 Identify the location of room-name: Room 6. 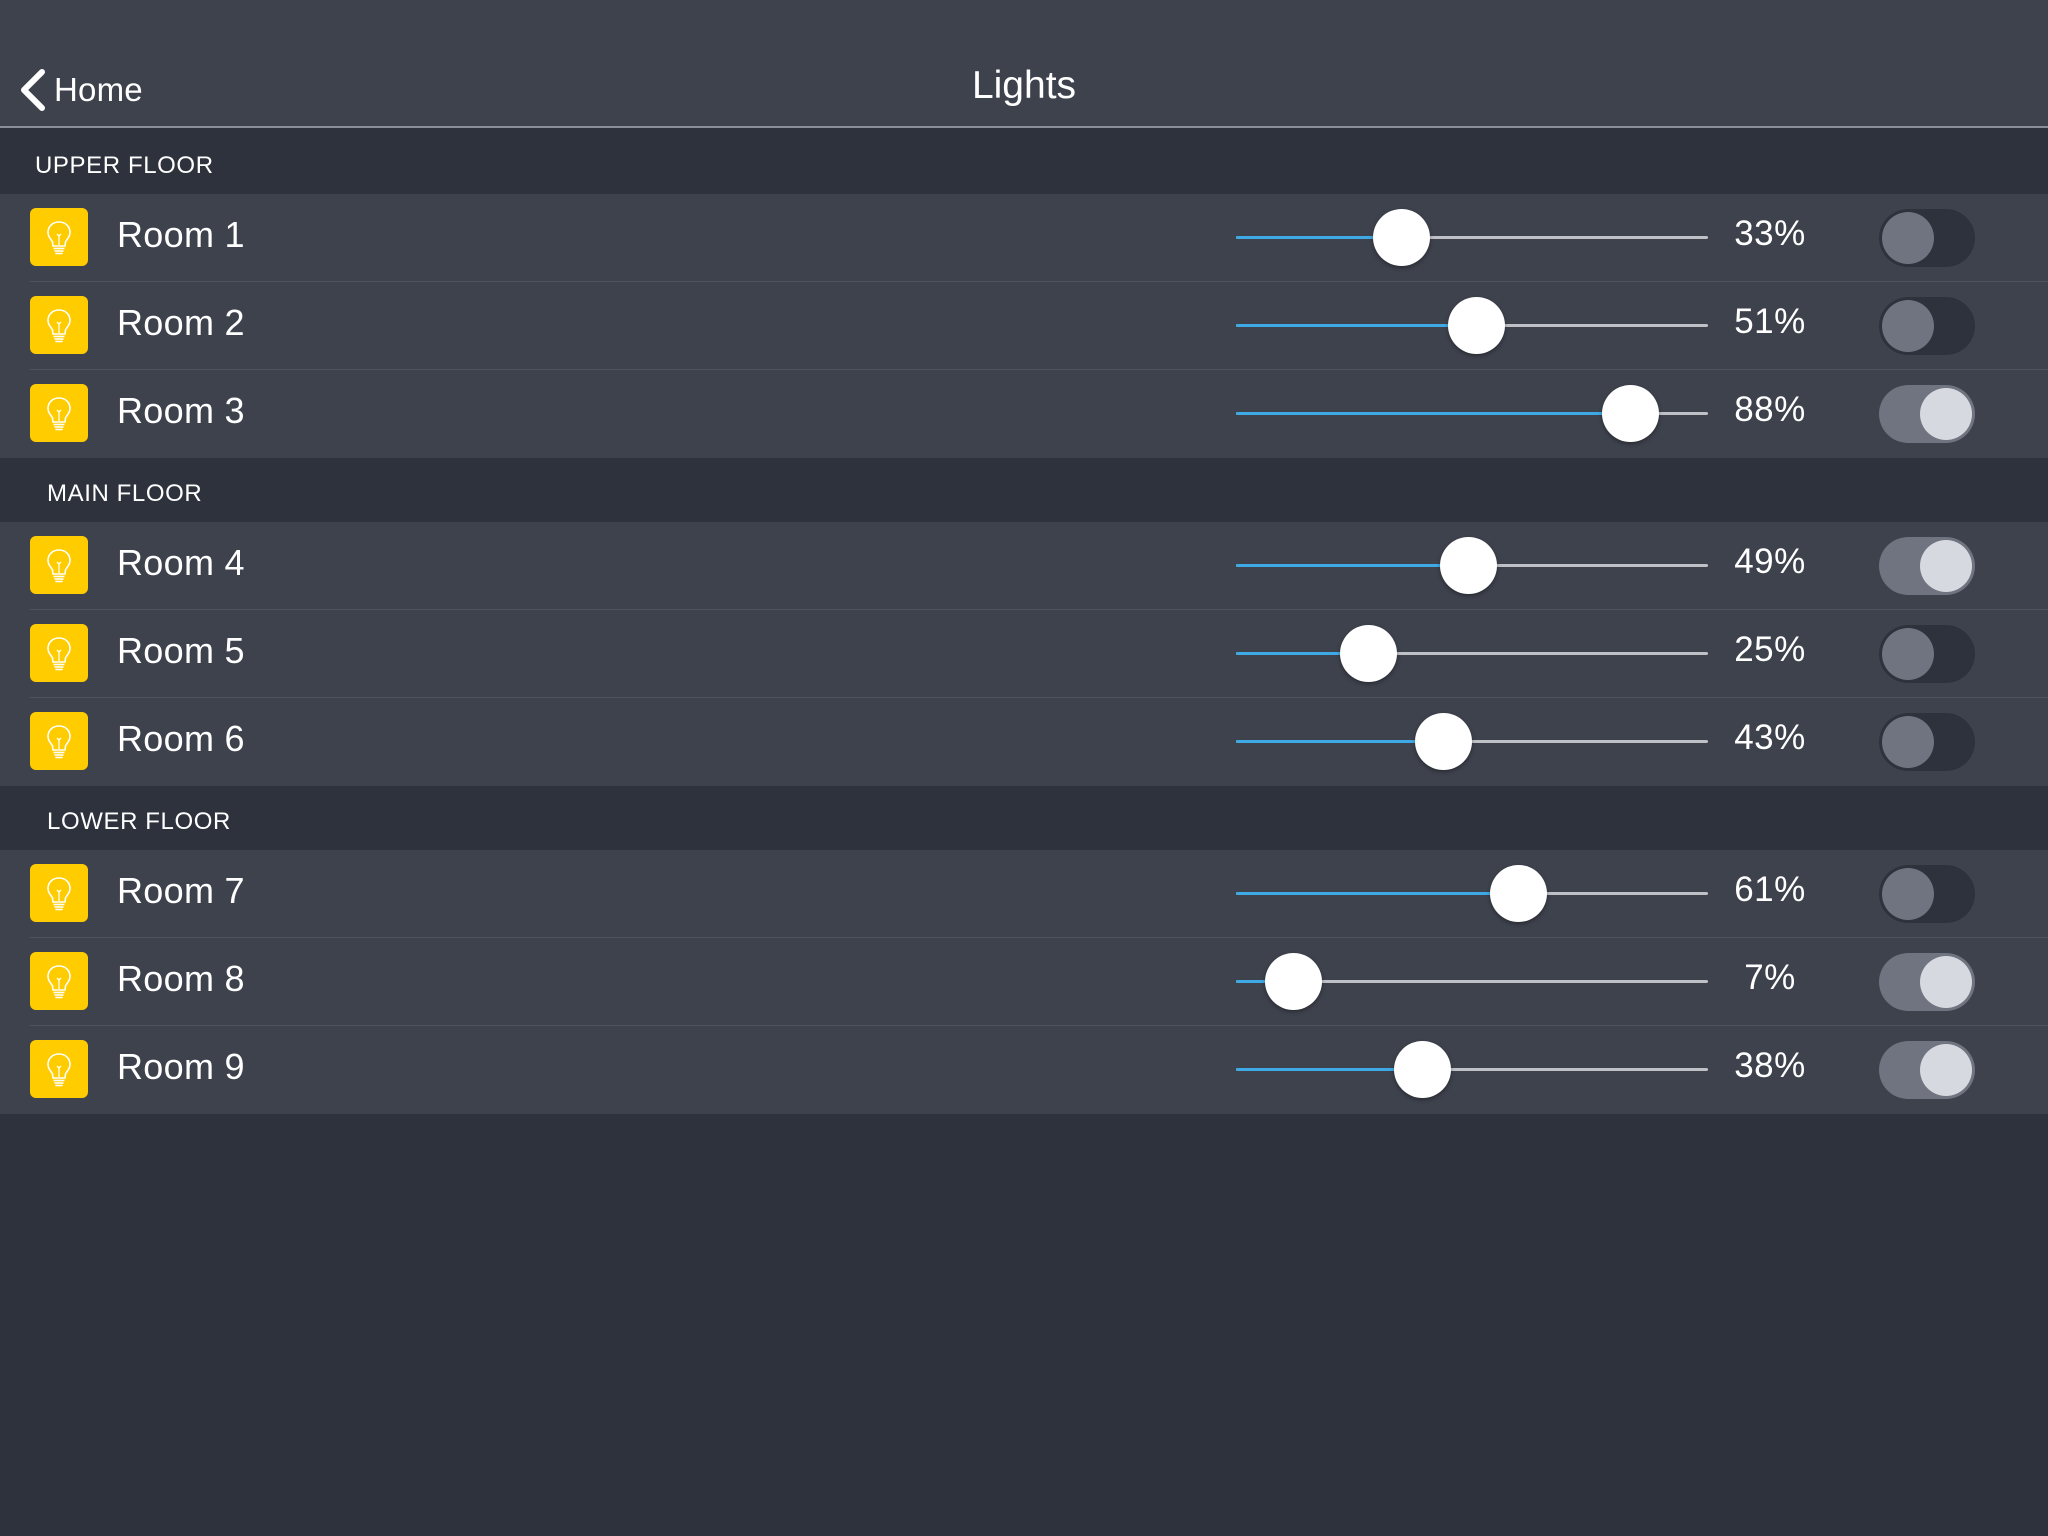
(181, 738).